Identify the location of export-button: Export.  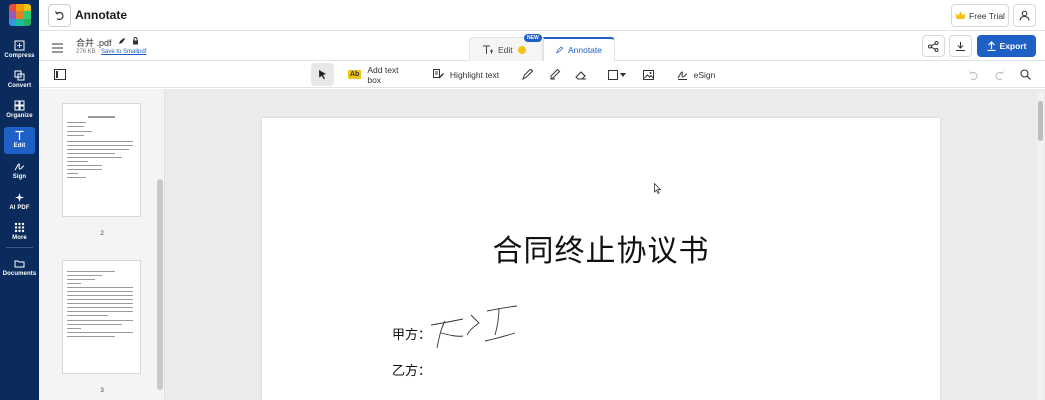
(1006, 46).